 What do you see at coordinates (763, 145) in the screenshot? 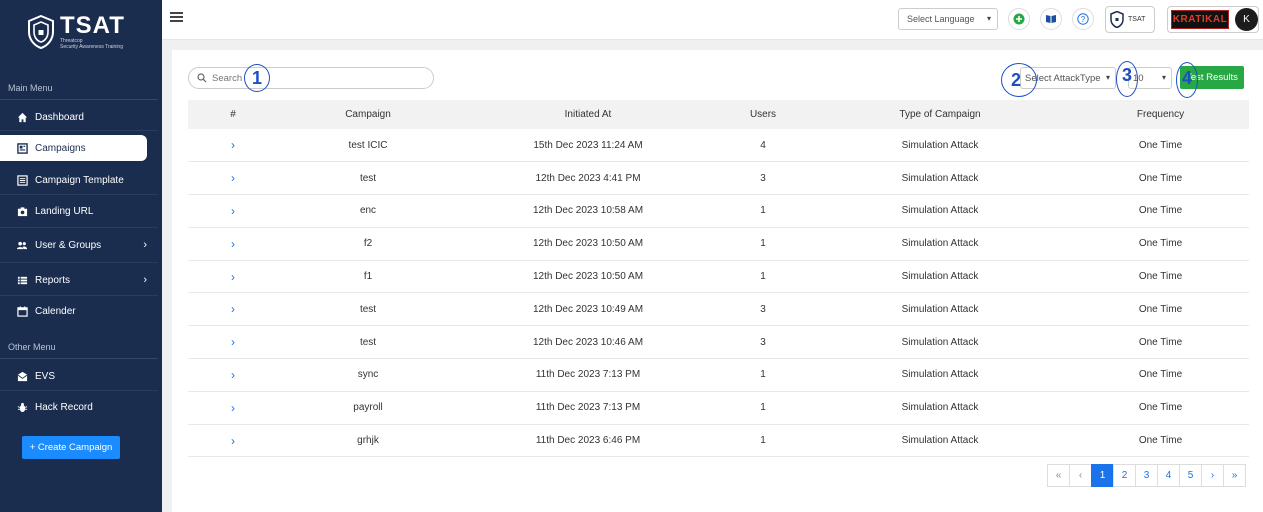
I see `cell-users: 4` at bounding box center [763, 145].